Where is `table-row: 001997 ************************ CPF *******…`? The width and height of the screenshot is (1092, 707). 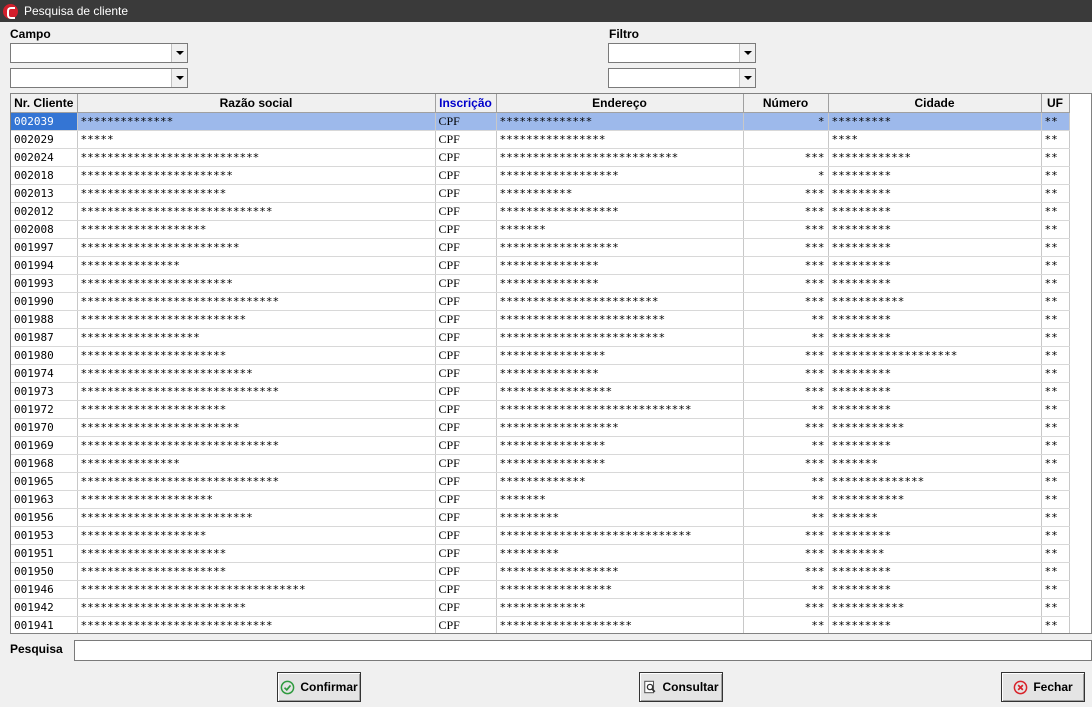 table-row: 001997 ************************ CPF *******… is located at coordinates (540, 247).